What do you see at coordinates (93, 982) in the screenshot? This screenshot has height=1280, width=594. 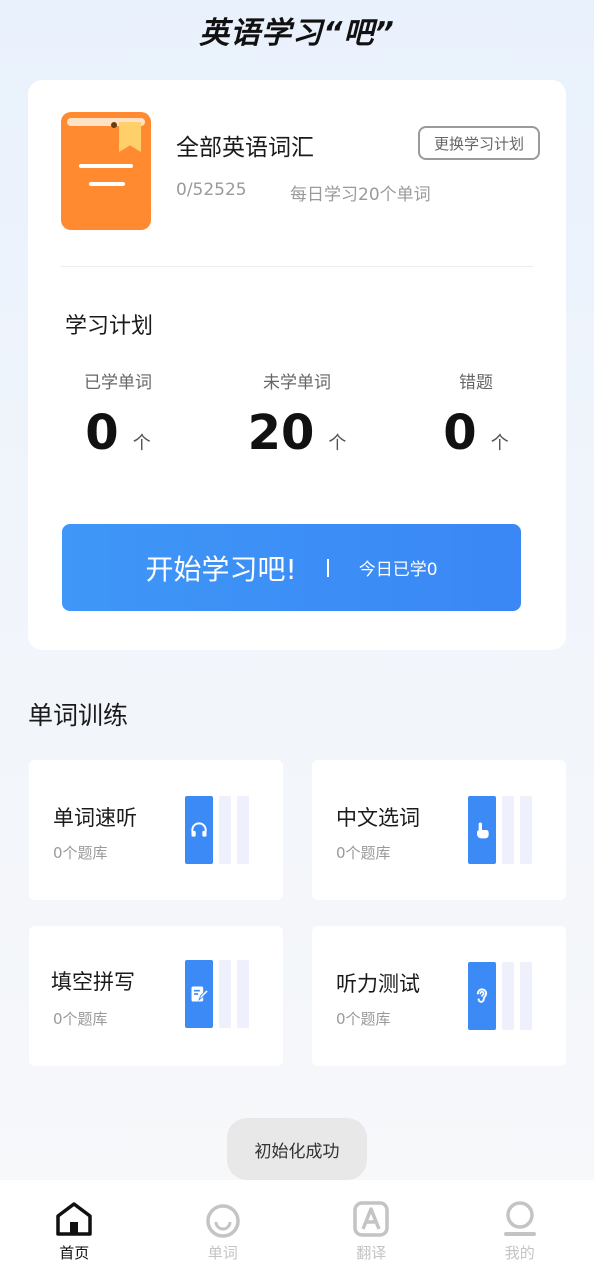 I see `training-title: 填空拼写` at bounding box center [93, 982].